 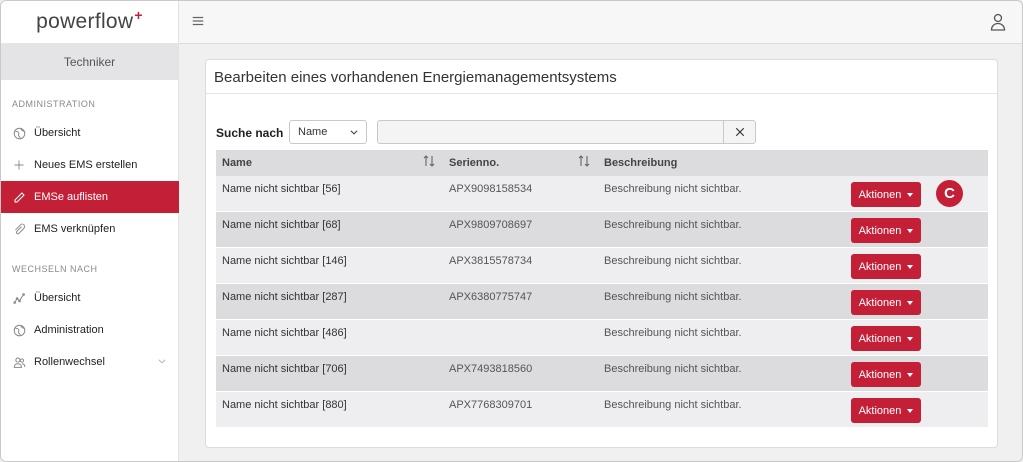 What do you see at coordinates (600, 22) in the screenshot?
I see `topbar` at bounding box center [600, 22].